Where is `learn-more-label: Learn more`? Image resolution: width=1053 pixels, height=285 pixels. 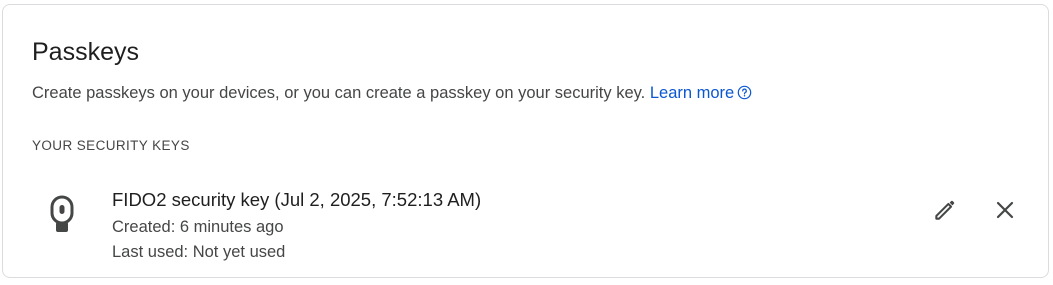 learn-more-label: Learn more is located at coordinates (692, 93).